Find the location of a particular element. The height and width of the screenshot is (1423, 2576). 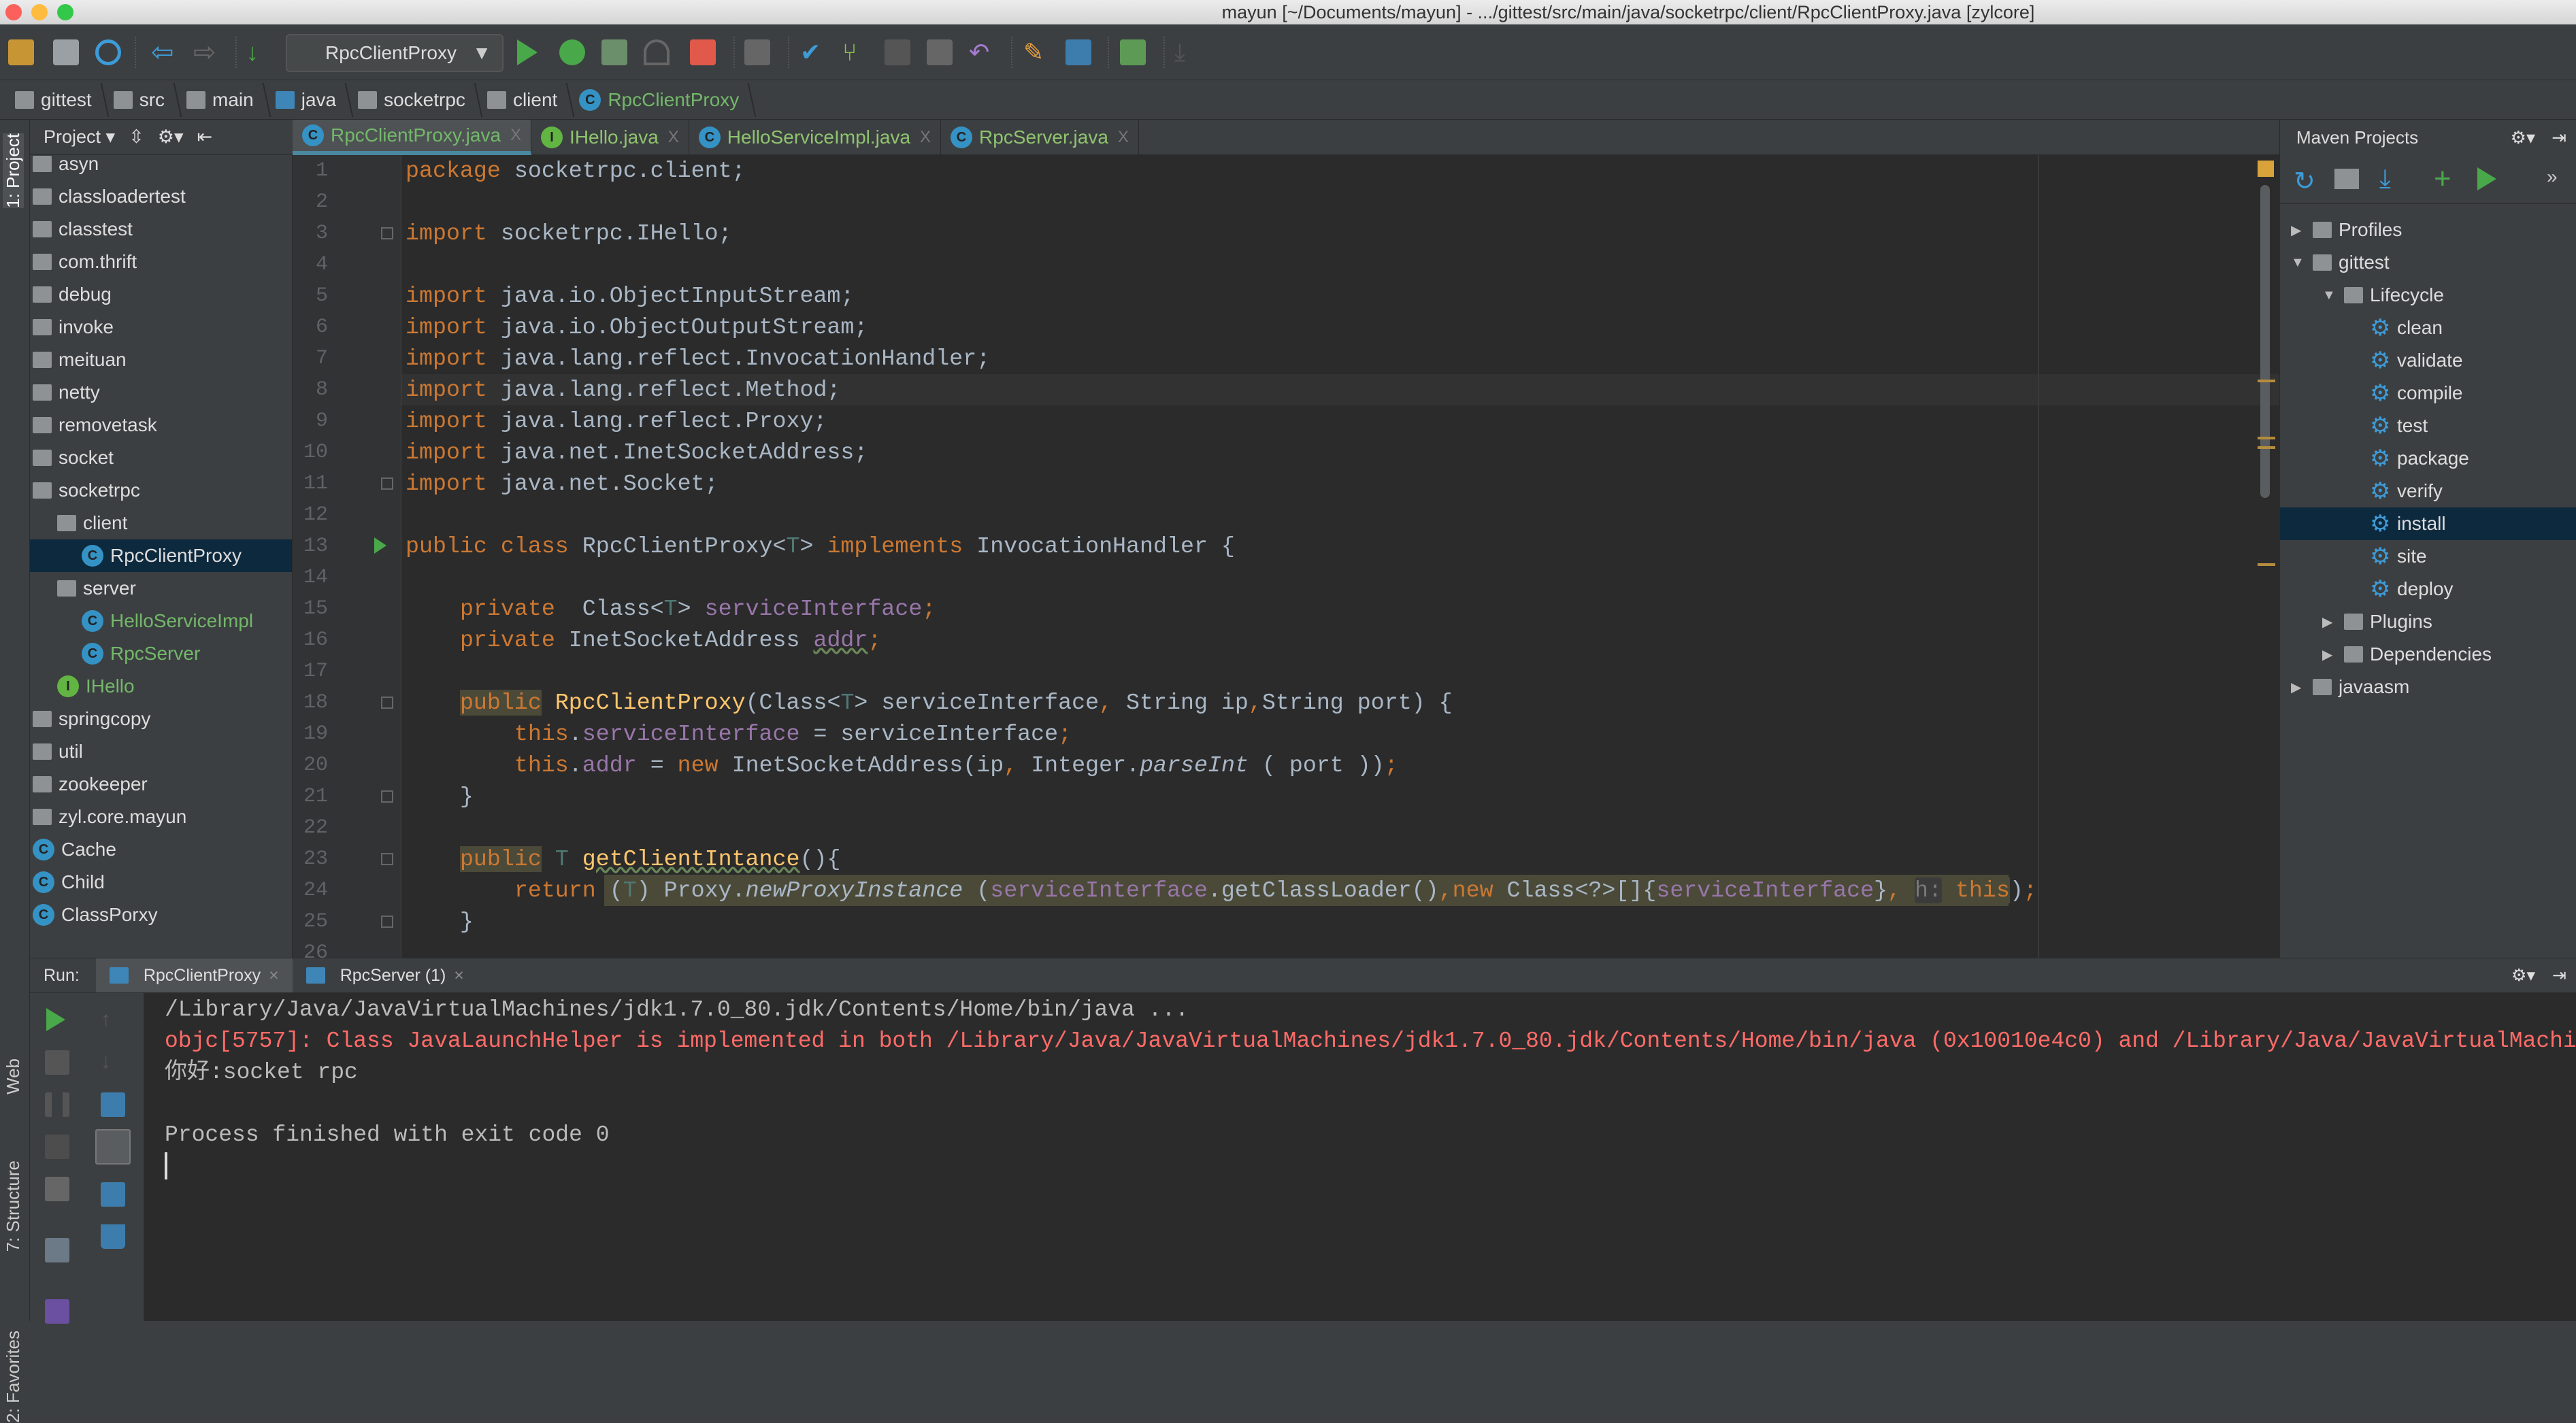

tree-item: invoke is located at coordinates (161, 327).